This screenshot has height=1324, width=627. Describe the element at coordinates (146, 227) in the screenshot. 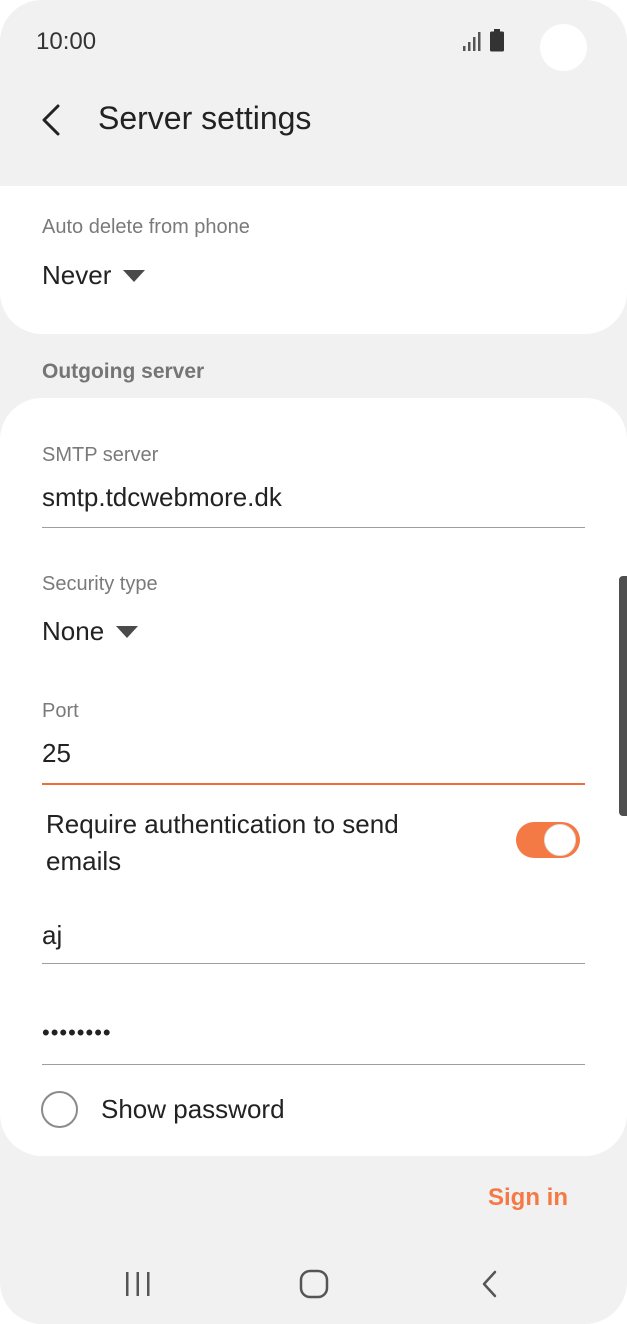

I see `auto-delete-label: Auto delete from phone` at that location.